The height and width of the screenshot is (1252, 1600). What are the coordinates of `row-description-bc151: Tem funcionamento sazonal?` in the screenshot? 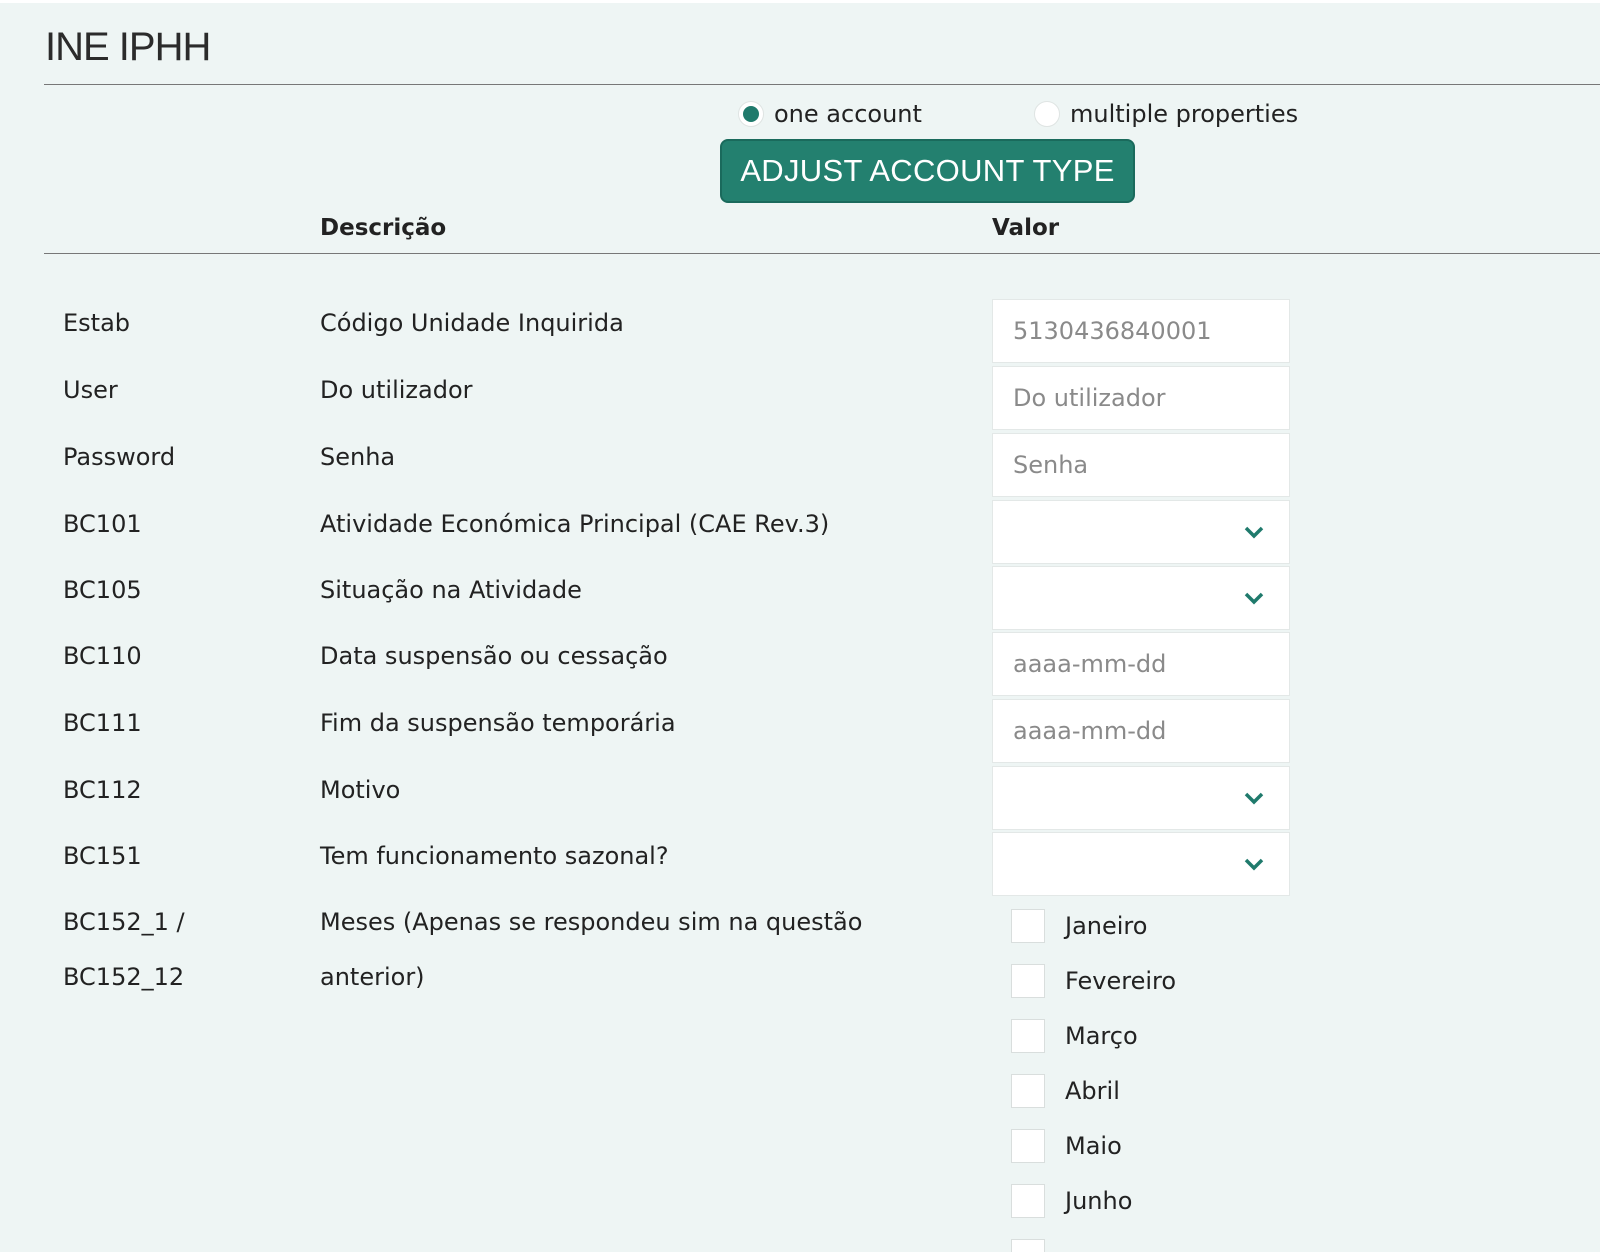 It's located at (494, 856).